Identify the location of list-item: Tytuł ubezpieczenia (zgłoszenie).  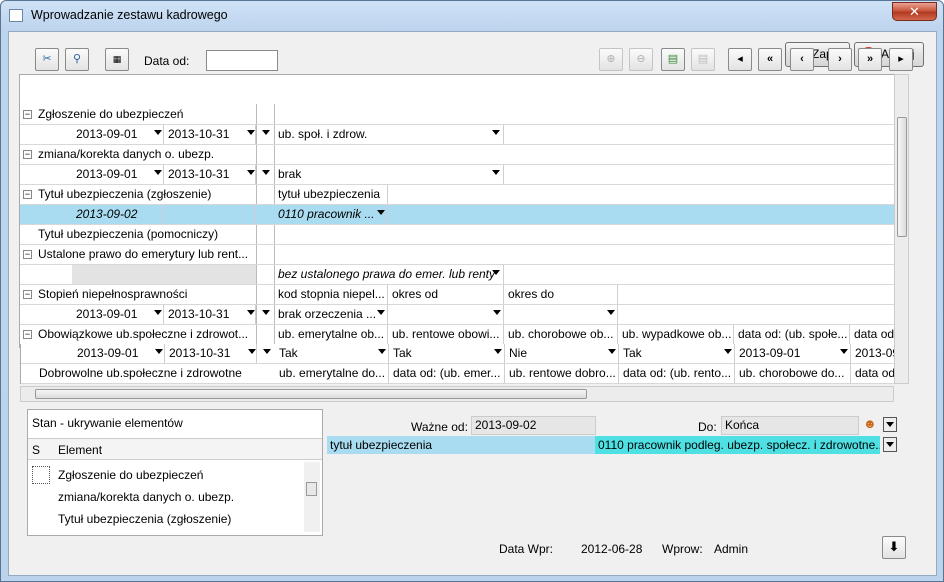
(144, 519).